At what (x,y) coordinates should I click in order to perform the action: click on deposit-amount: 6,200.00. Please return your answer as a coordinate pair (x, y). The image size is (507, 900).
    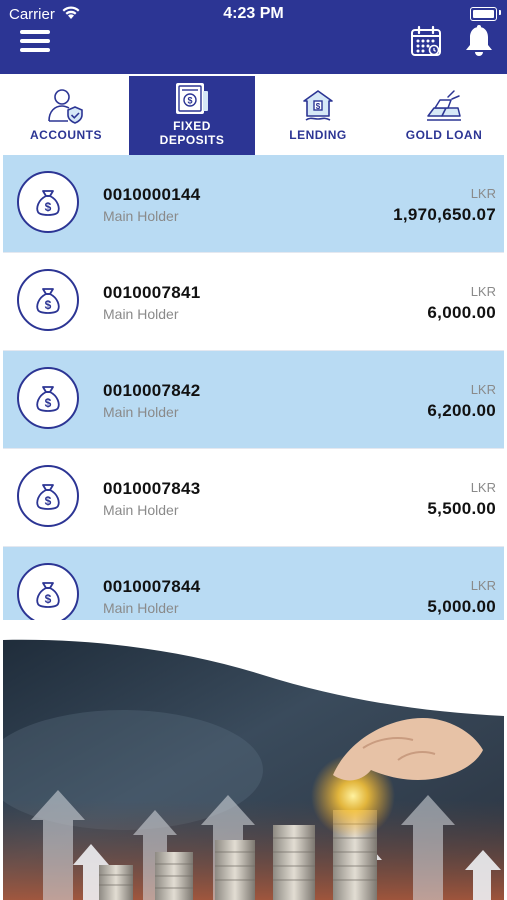
    Looking at the image, I should click on (461, 410).